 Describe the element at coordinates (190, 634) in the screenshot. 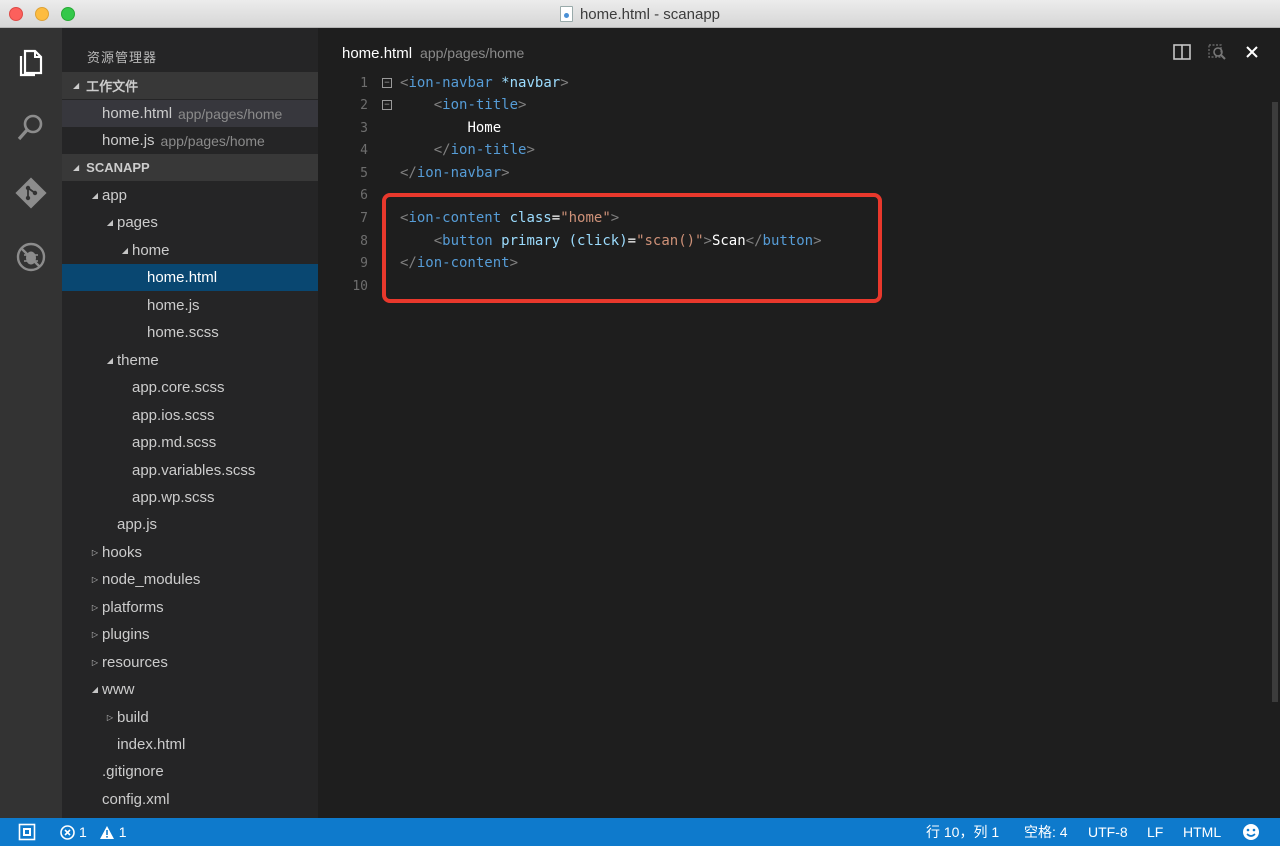

I see `tree-folder-item: ▷ plugins` at that location.